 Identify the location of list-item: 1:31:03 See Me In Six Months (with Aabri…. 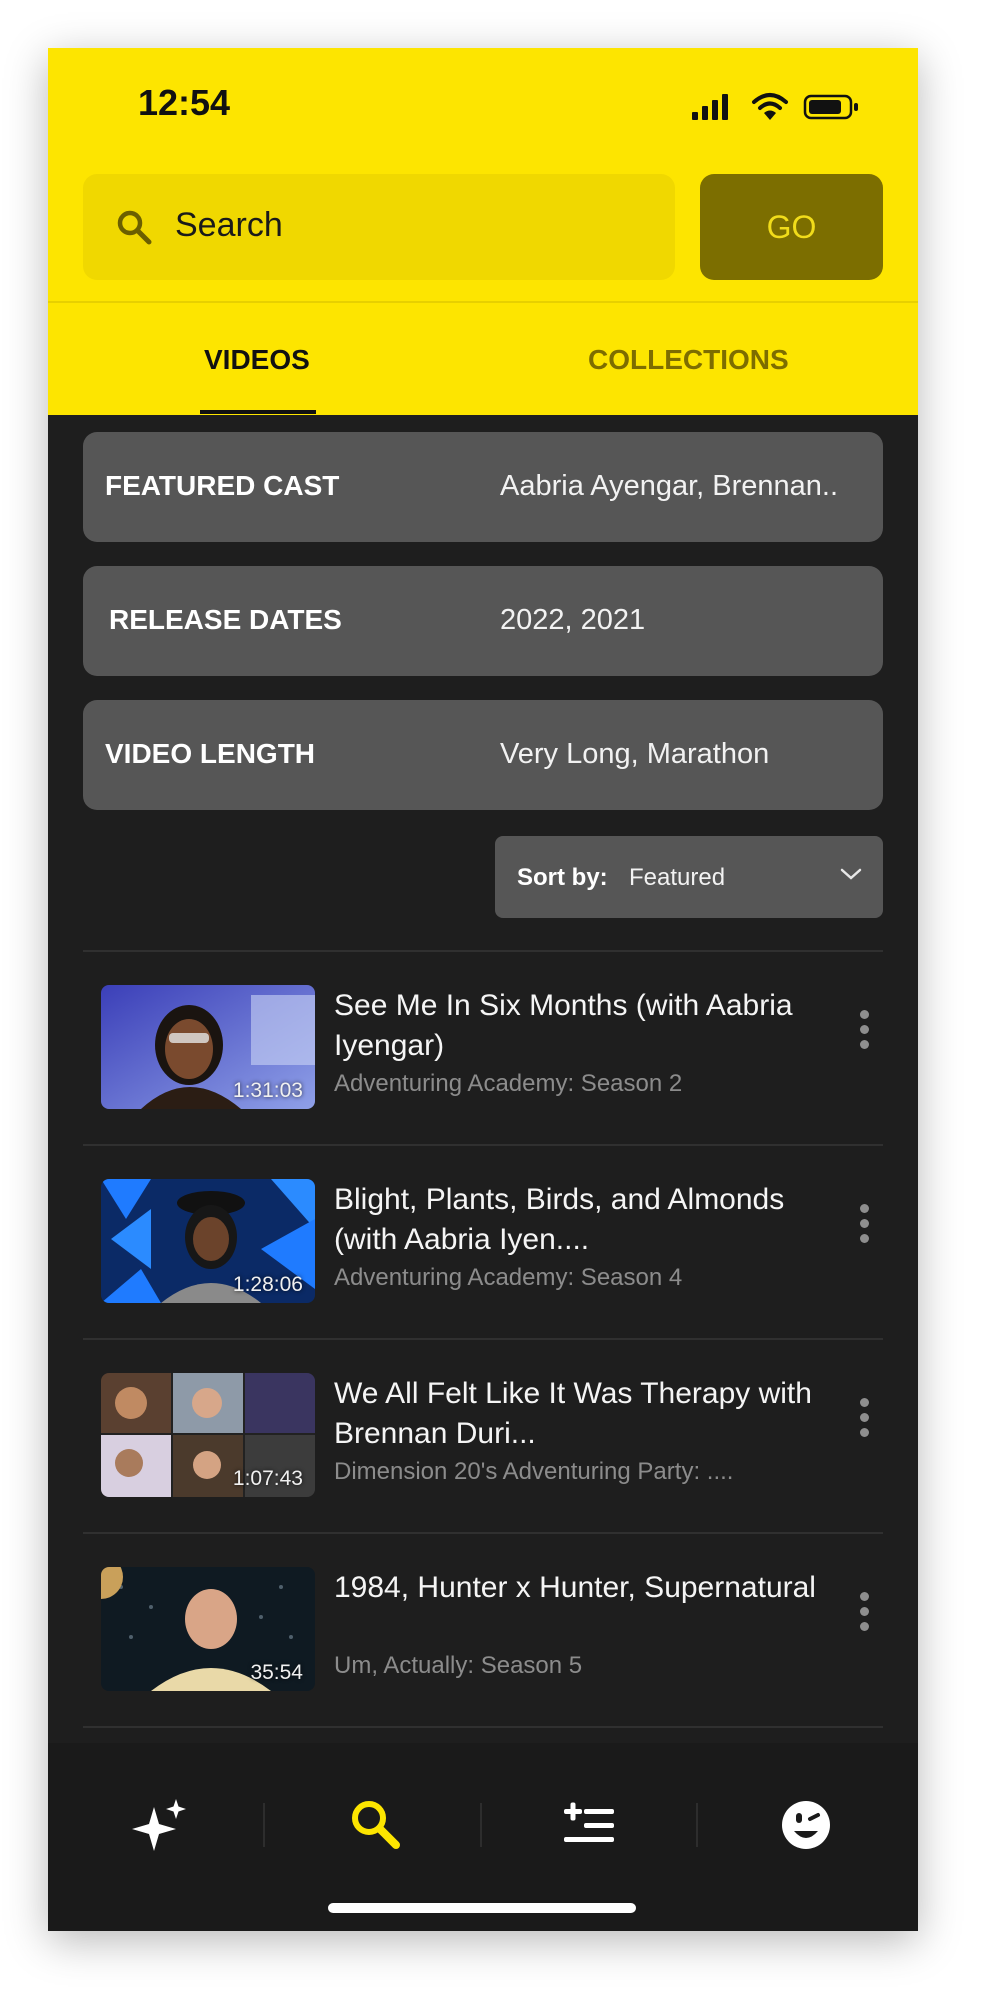
(483, 1047).